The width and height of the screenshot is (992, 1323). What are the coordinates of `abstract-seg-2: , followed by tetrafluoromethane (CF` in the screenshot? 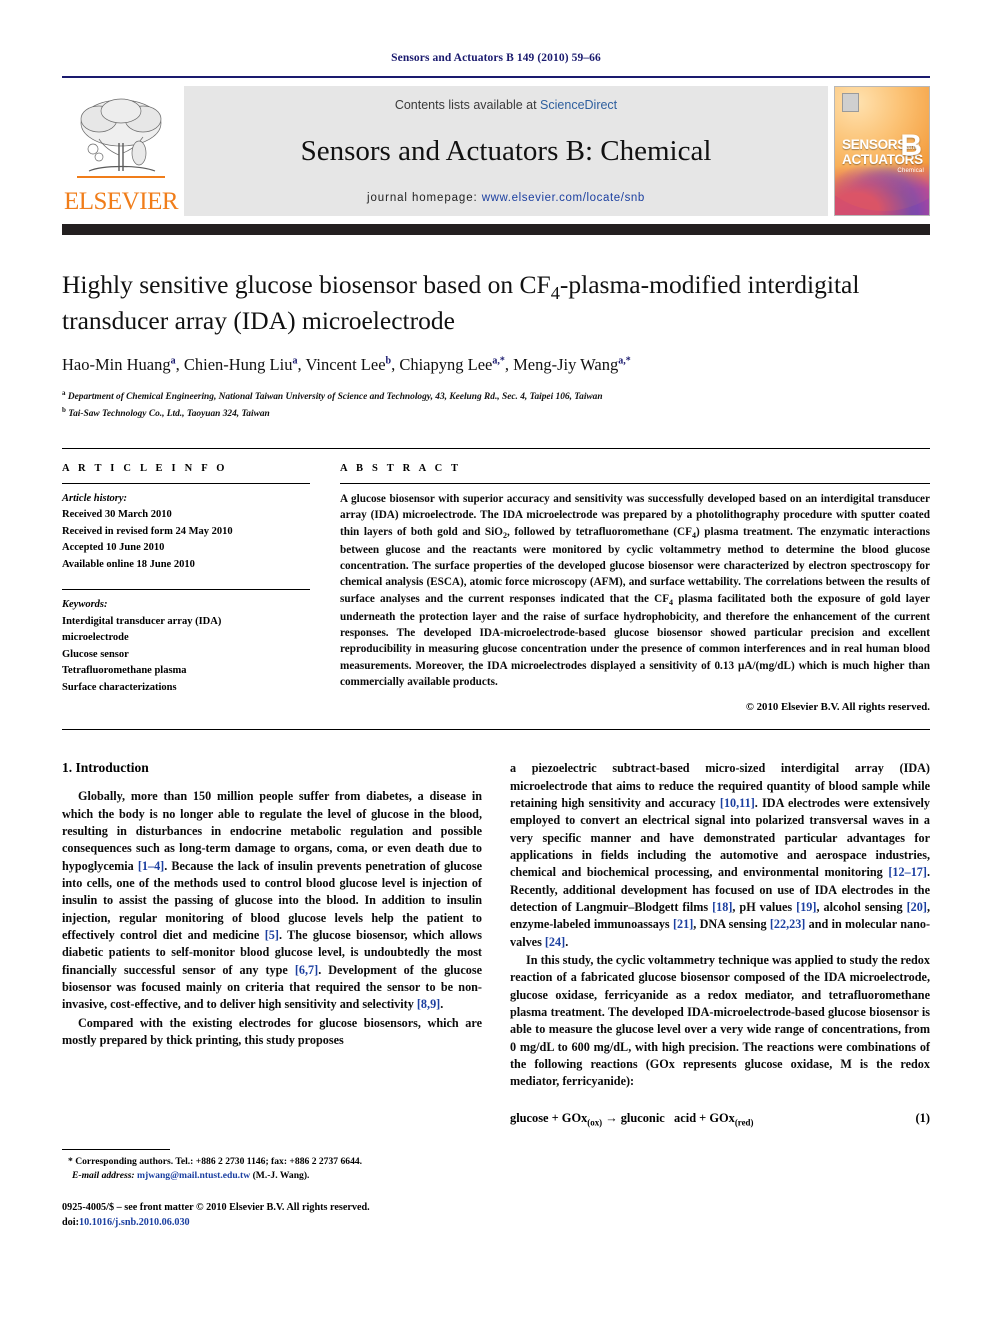 It's located at (599, 531).